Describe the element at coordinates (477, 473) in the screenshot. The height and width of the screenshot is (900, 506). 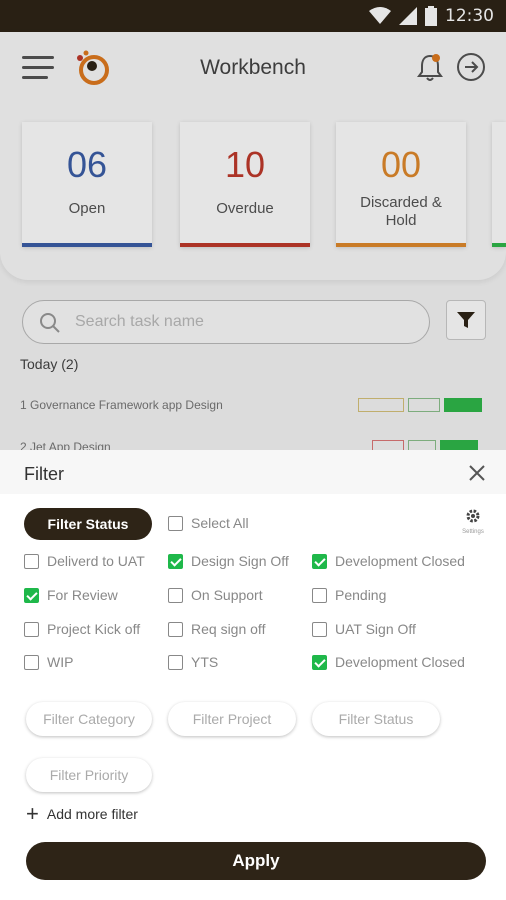
I see `close-icon` at that location.